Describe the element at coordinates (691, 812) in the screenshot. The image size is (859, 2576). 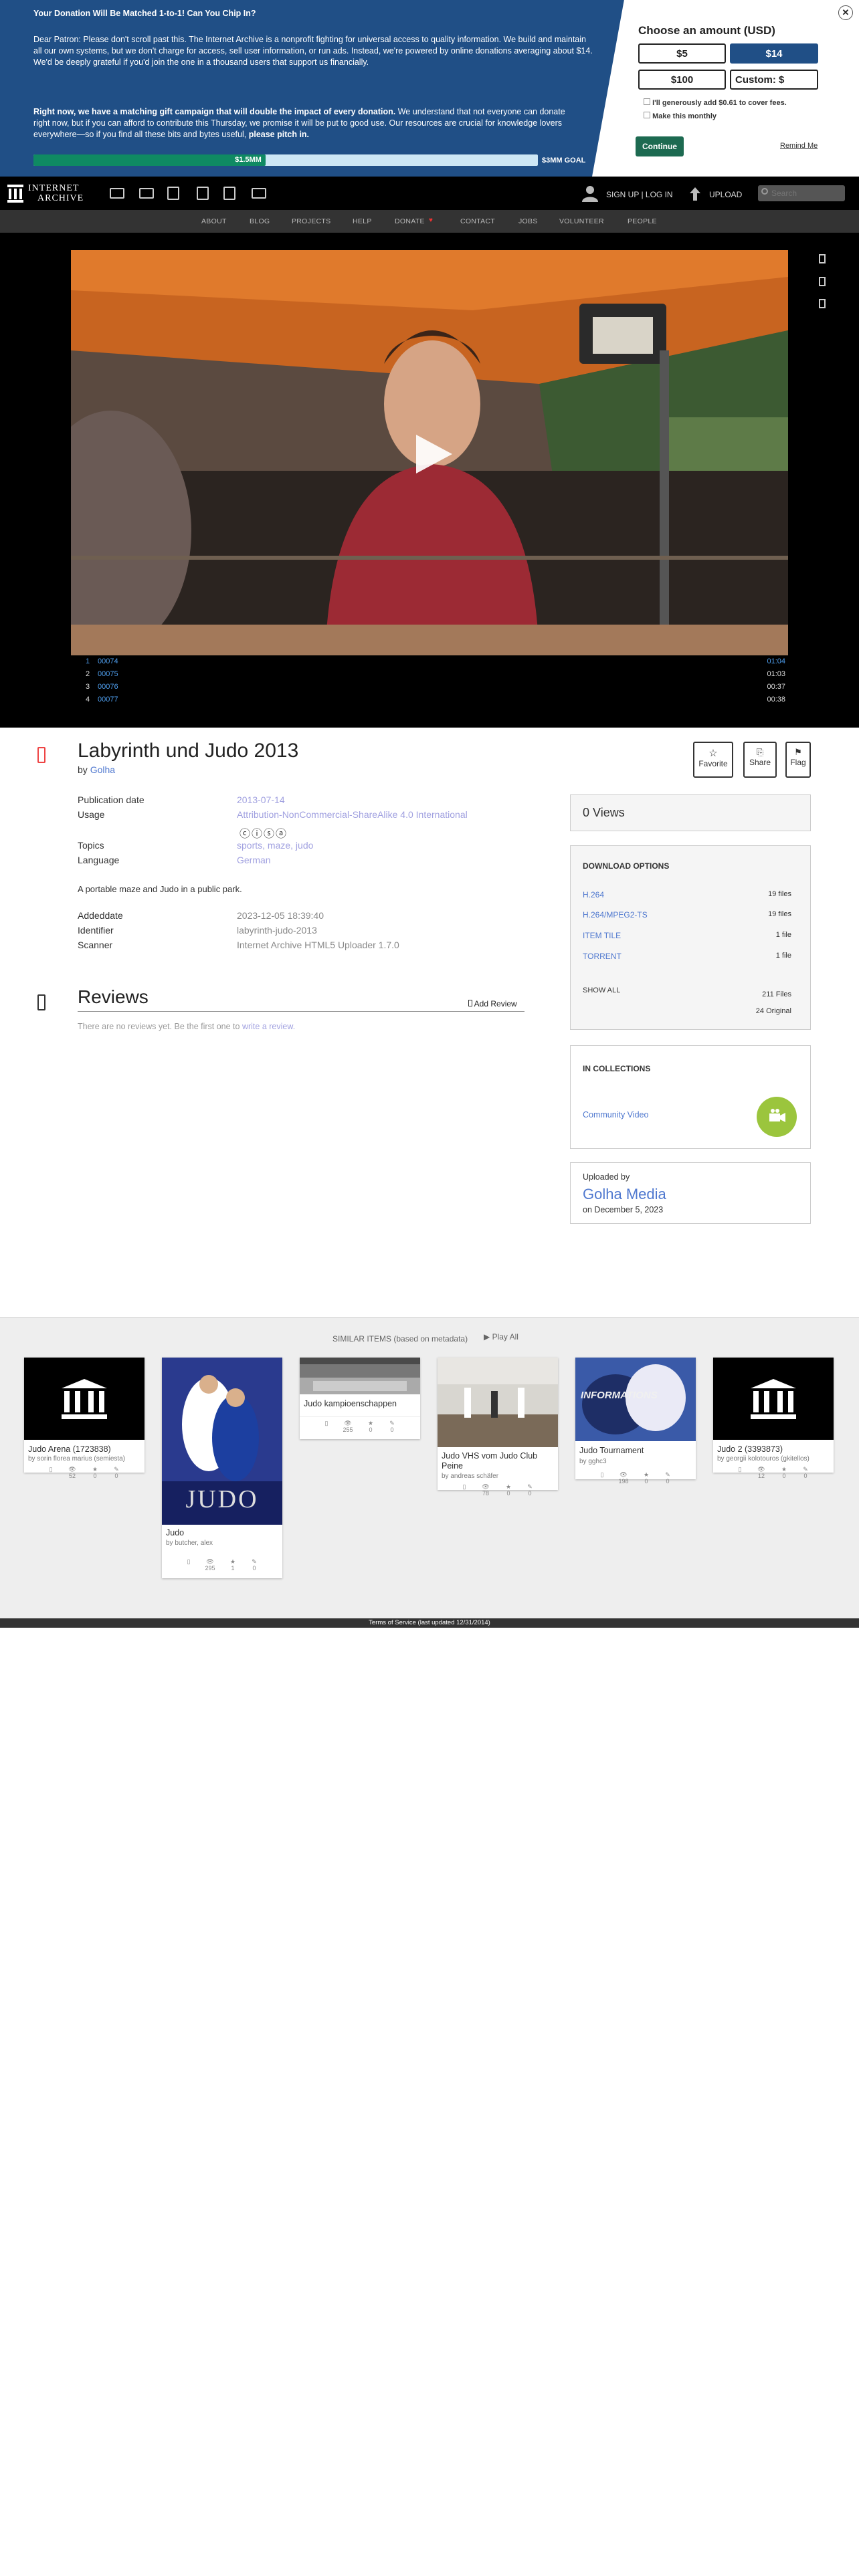
I see `views-box: 0 Views` at that location.